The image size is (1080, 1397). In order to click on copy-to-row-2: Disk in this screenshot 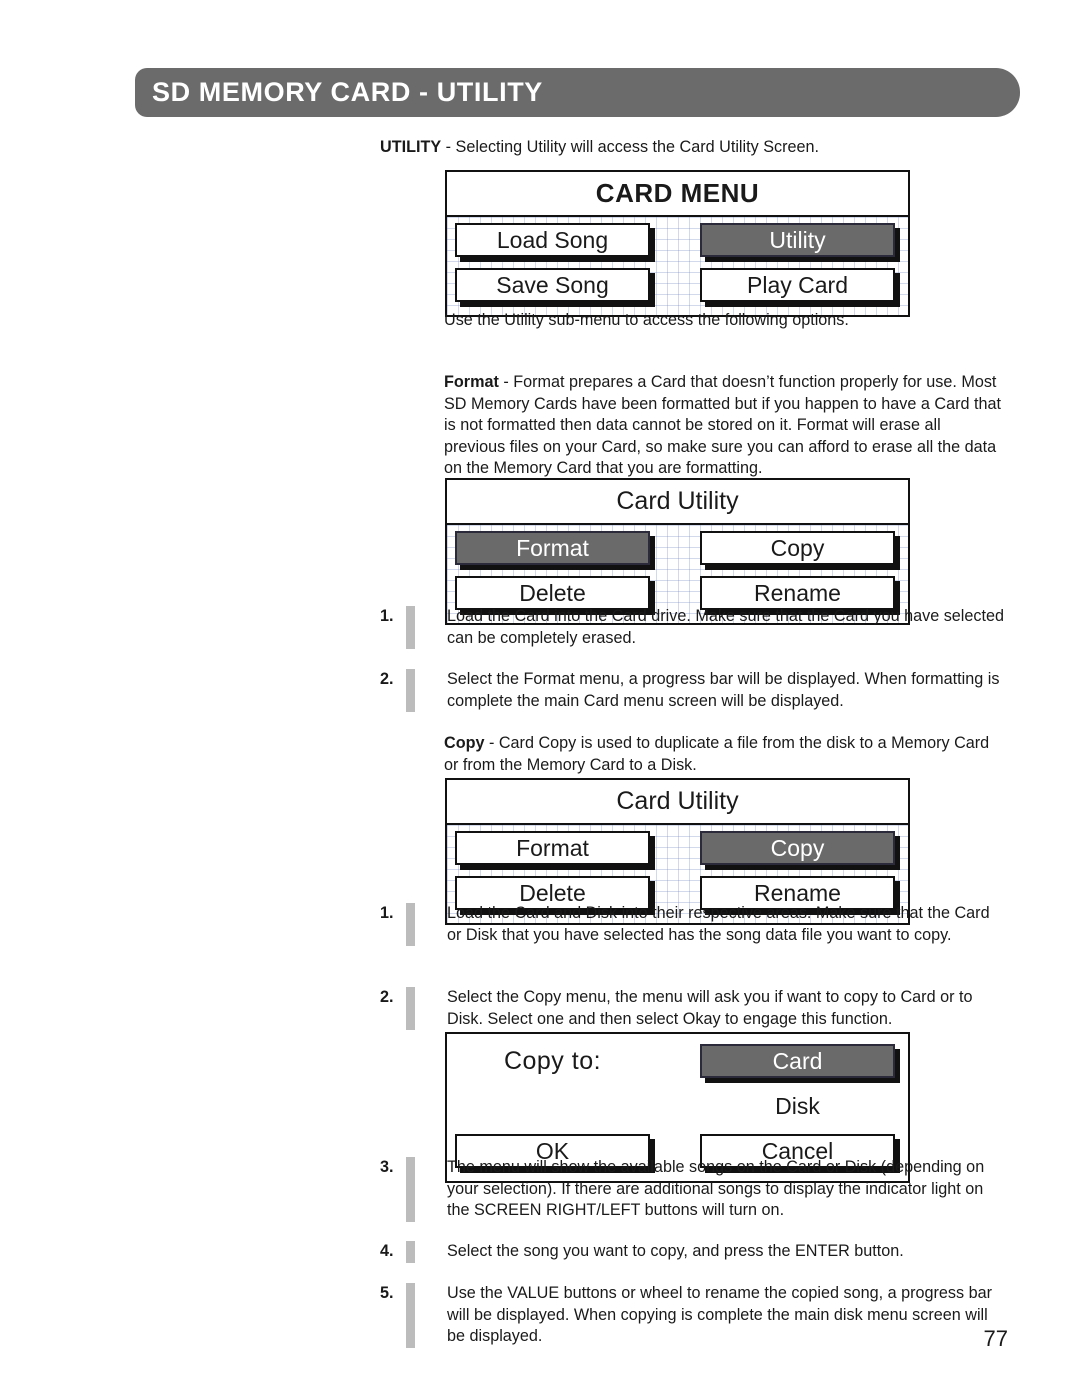, I will do `click(677, 1108)`.